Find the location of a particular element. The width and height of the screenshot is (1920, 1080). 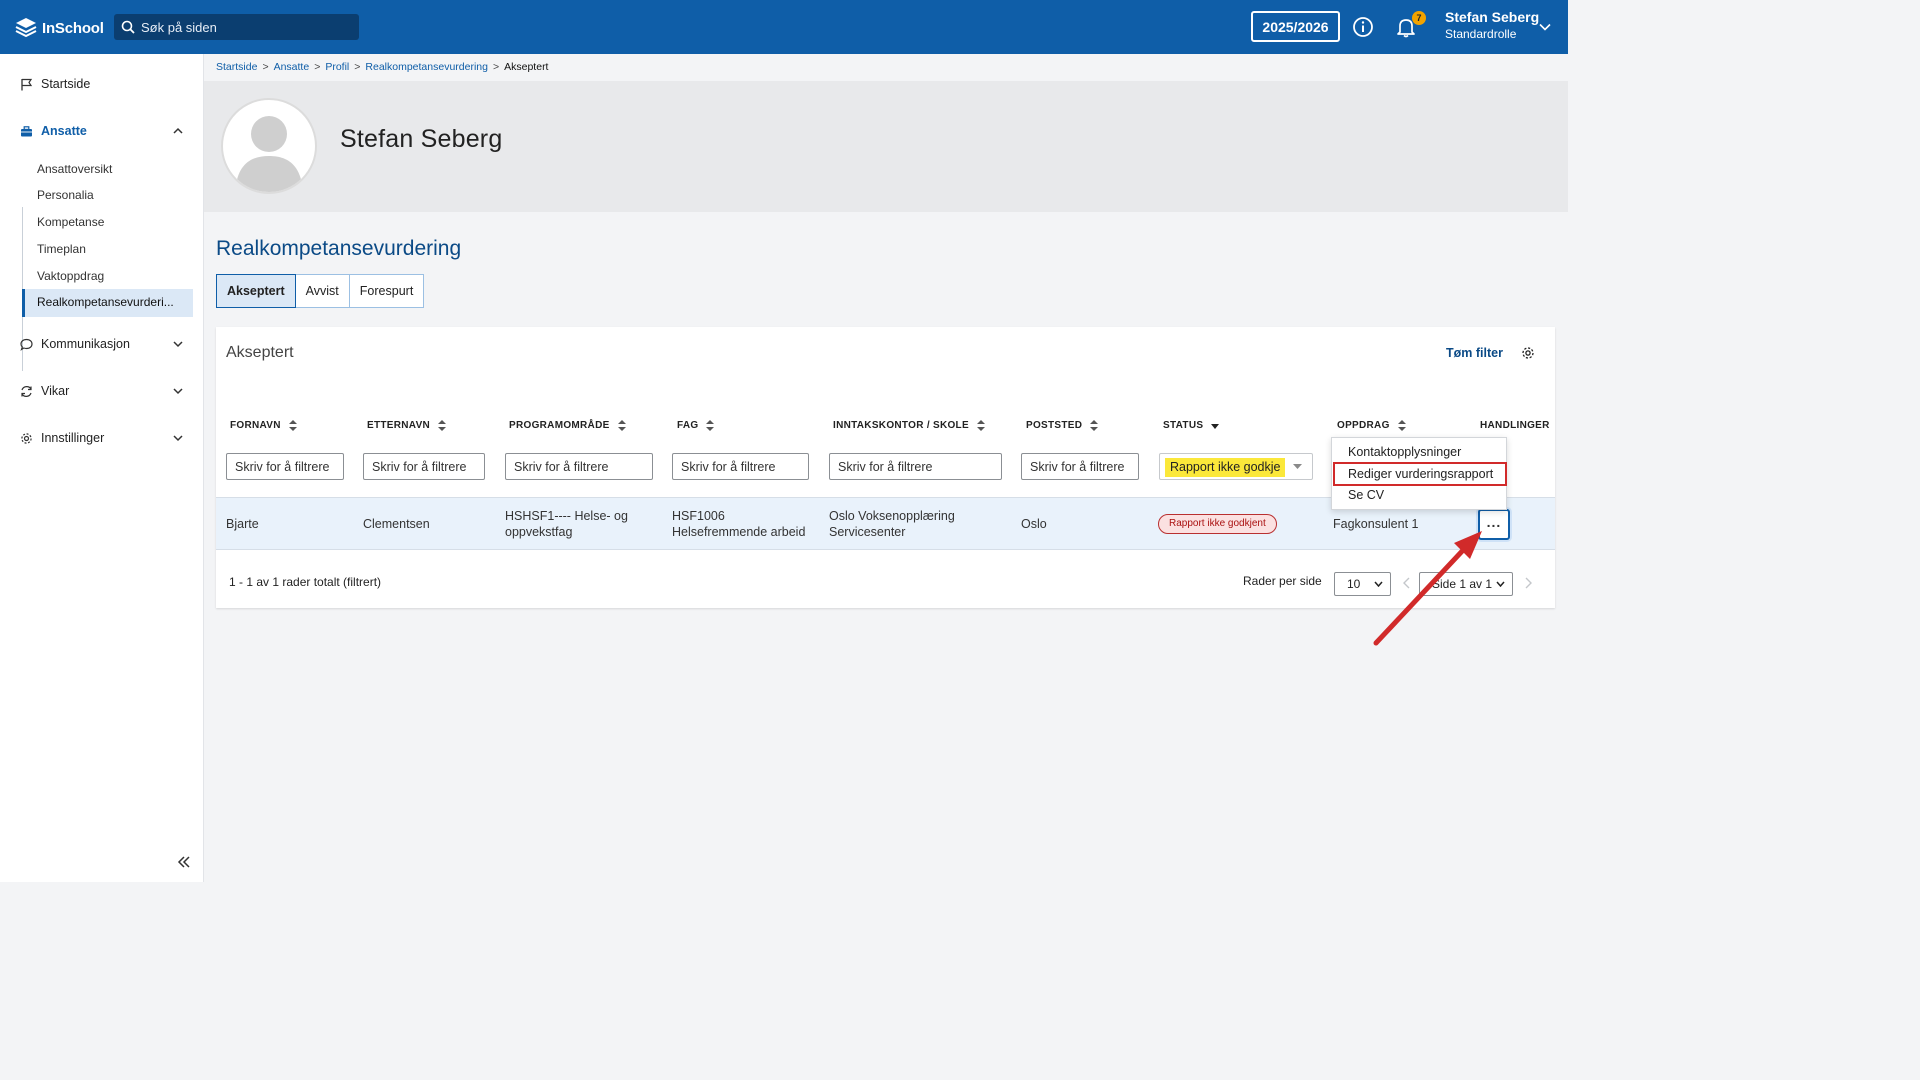

sidebar-subitem-kompetanse: Kompetanse is located at coordinates (70, 222).